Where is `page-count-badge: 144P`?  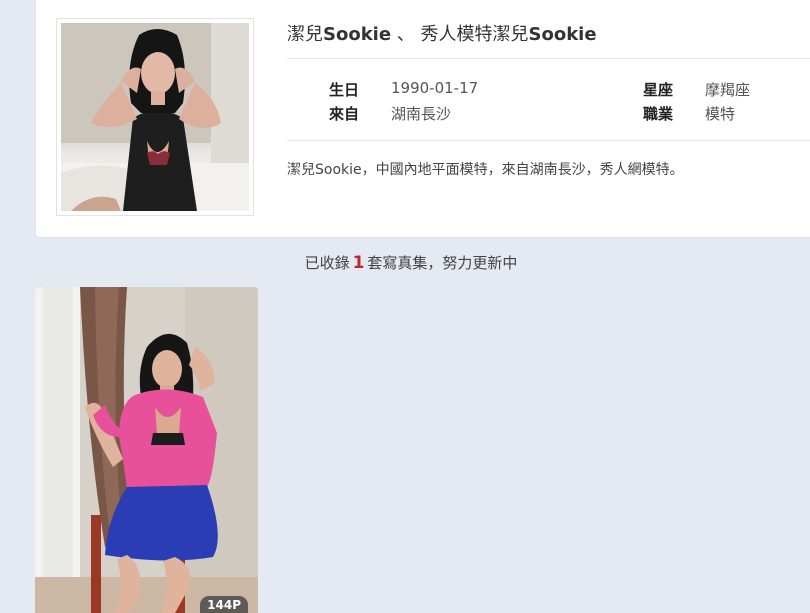
page-count-badge: 144P is located at coordinates (224, 604).